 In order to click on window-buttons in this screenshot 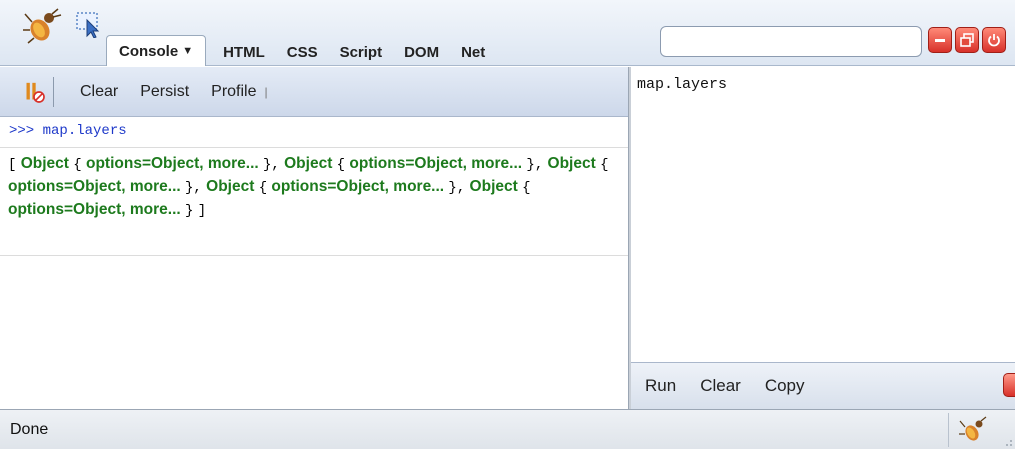, I will do `click(967, 40)`.